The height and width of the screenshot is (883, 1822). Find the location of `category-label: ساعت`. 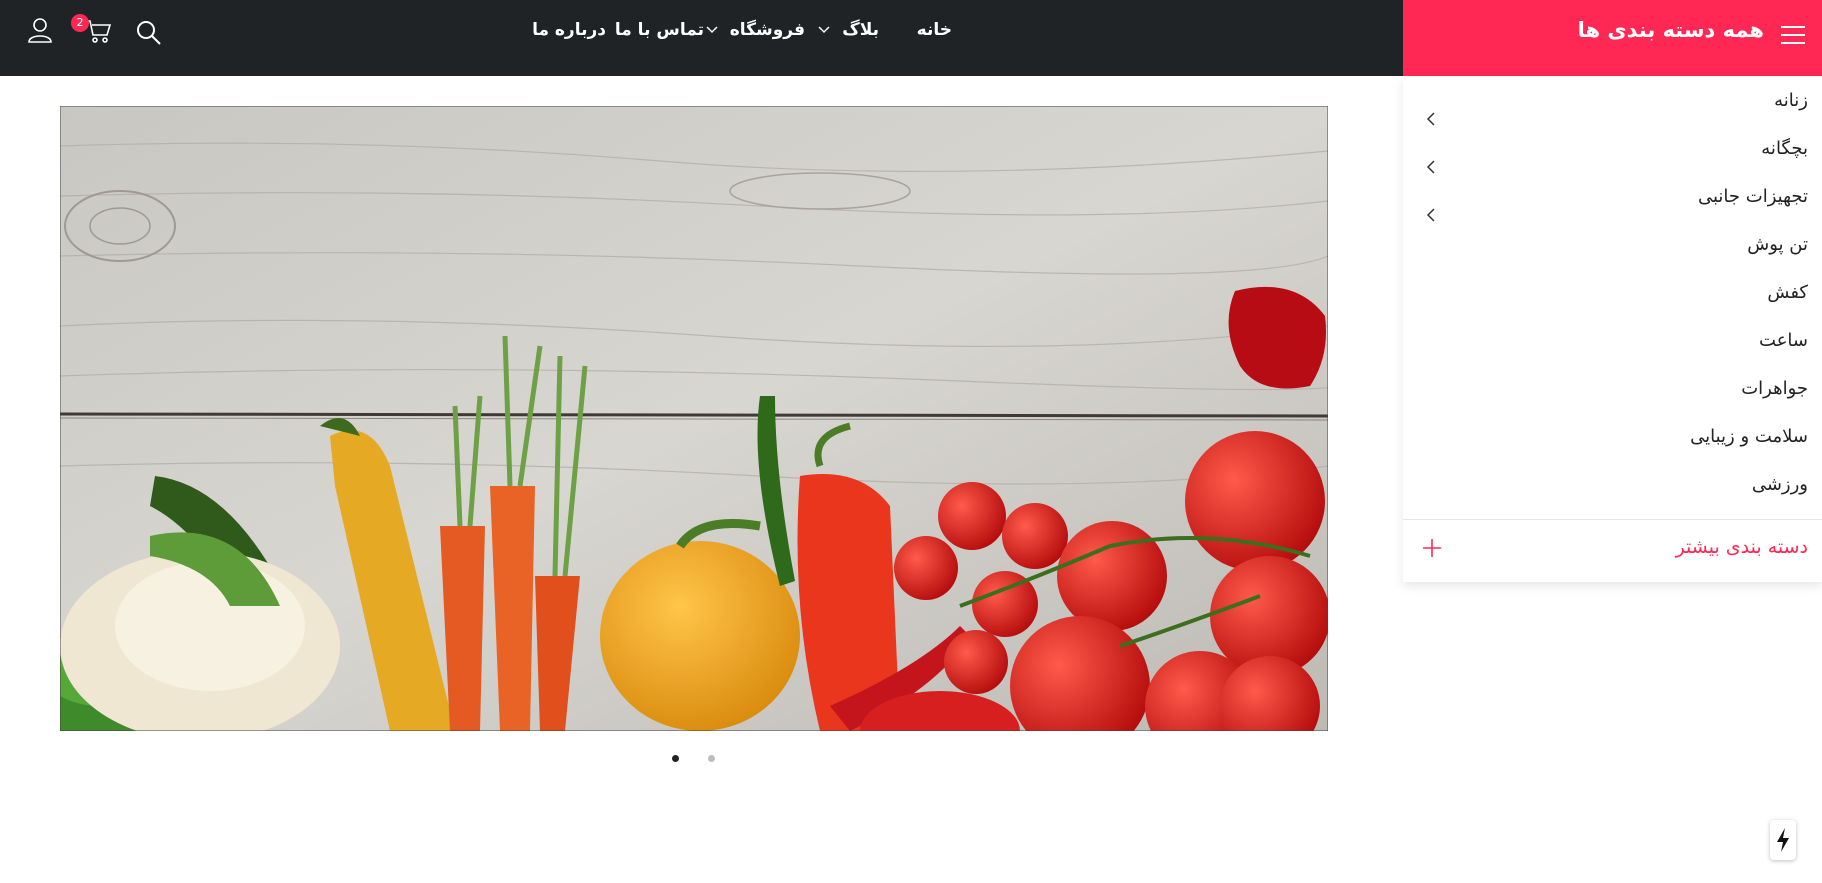

category-label: ساعت is located at coordinates (1783, 340).